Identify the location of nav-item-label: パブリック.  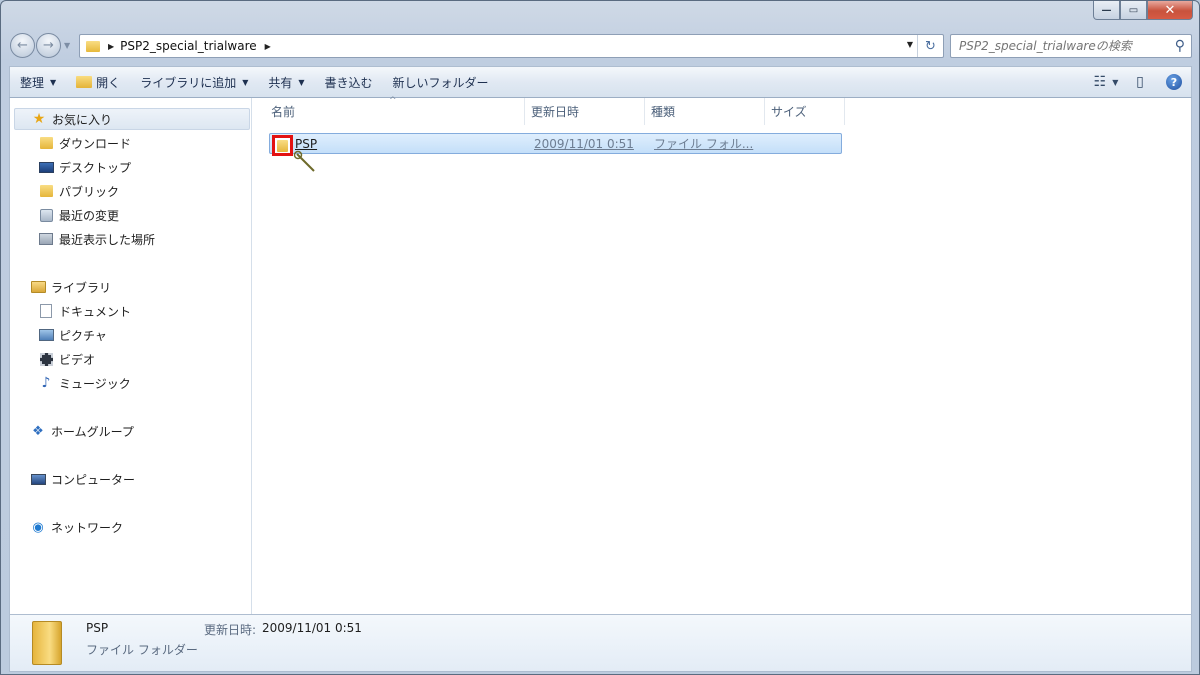
(89, 191).